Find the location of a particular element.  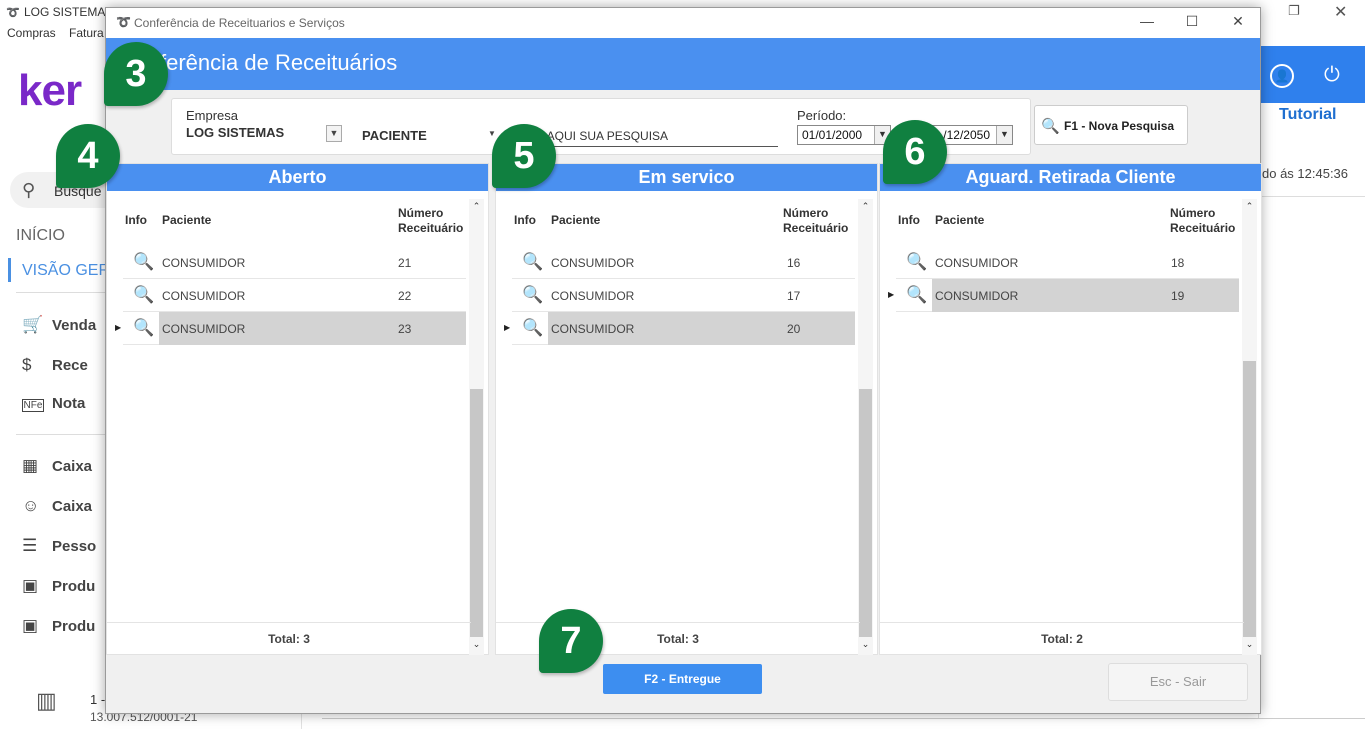

cash-register-icon: ▦ is located at coordinates (30, 465).